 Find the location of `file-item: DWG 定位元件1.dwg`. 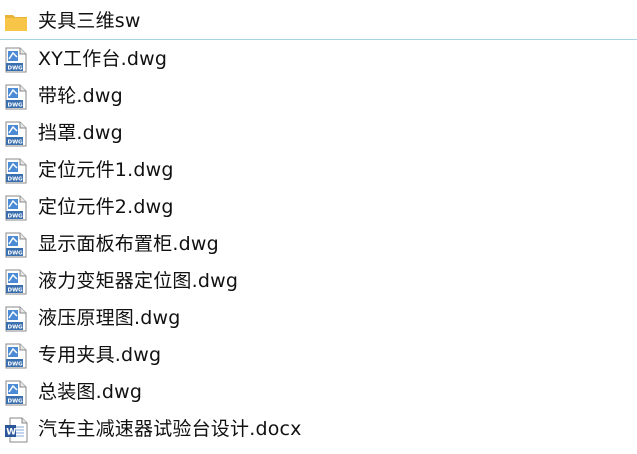

file-item: DWG 定位元件1.dwg is located at coordinates (318, 170).